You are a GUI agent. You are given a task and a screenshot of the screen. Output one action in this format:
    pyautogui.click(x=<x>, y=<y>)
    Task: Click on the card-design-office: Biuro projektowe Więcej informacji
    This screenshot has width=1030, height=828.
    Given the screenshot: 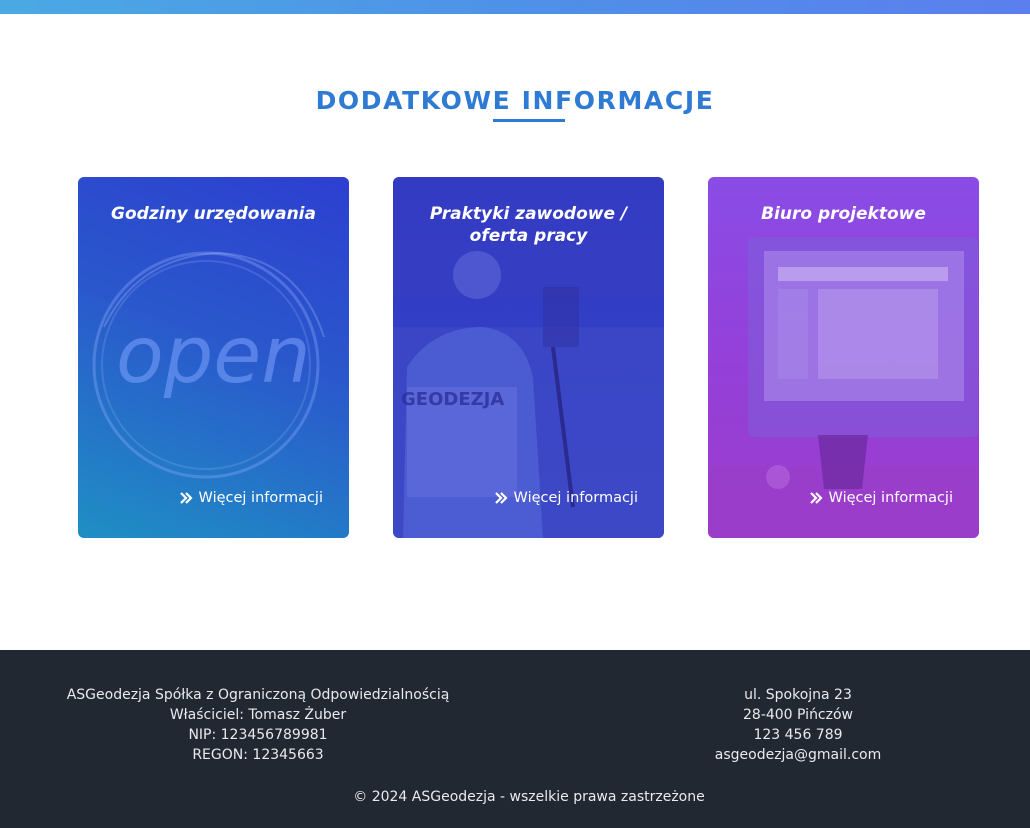 What is the action you would take?
    pyautogui.click(x=843, y=357)
    